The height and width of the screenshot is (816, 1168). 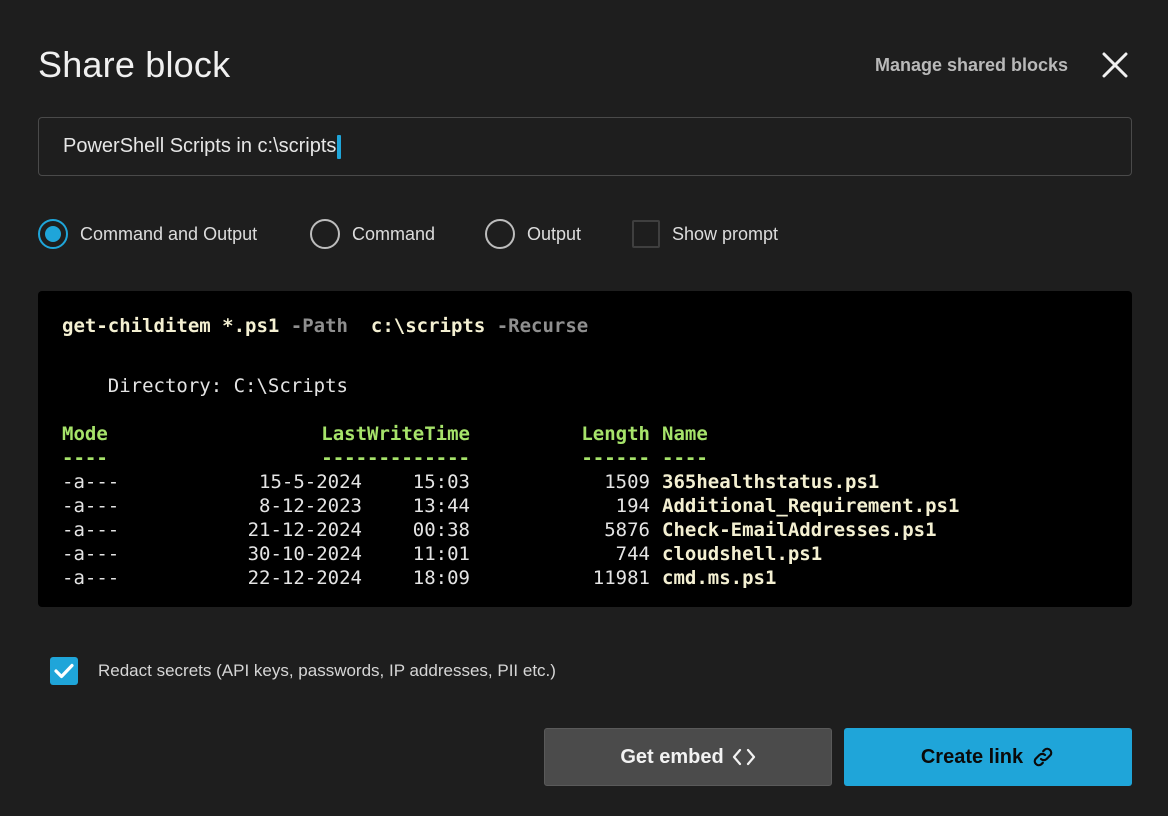 I want to click on radio-command-and-output, so click(x=53, y=234).